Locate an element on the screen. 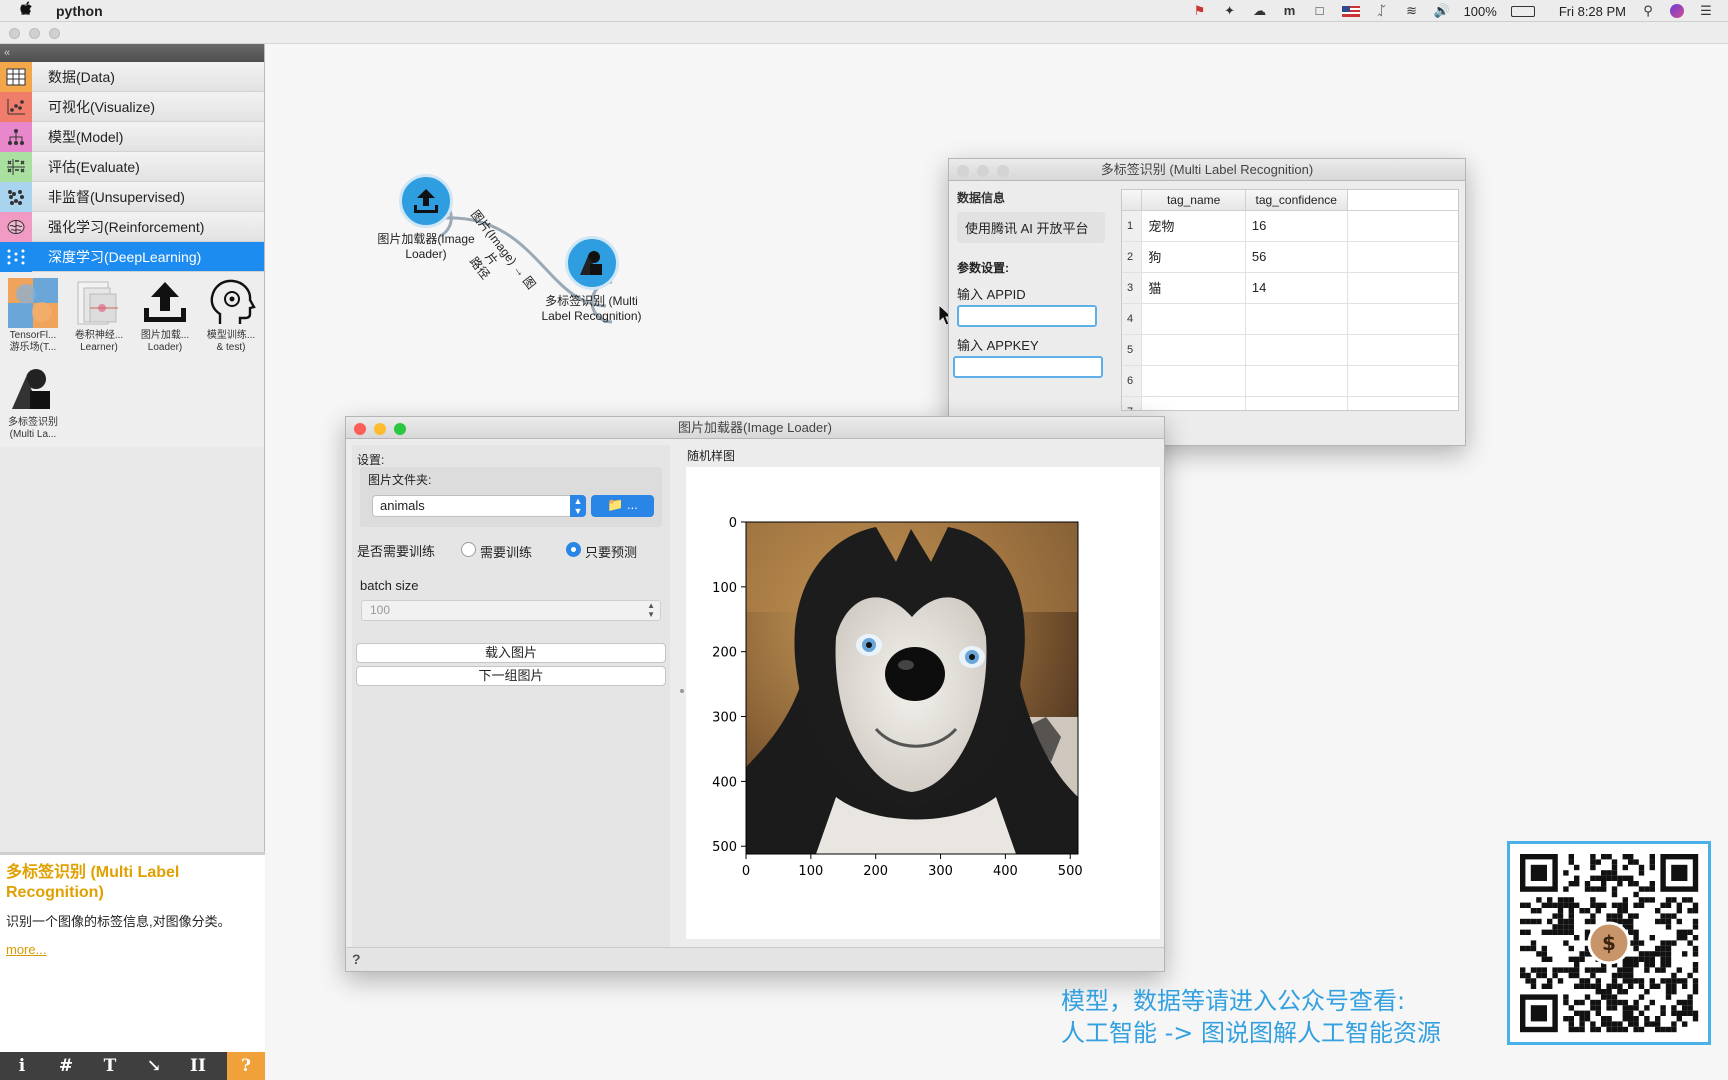  category-evaluate: 评估(Evaluate) is located at coordinates (132, 166).